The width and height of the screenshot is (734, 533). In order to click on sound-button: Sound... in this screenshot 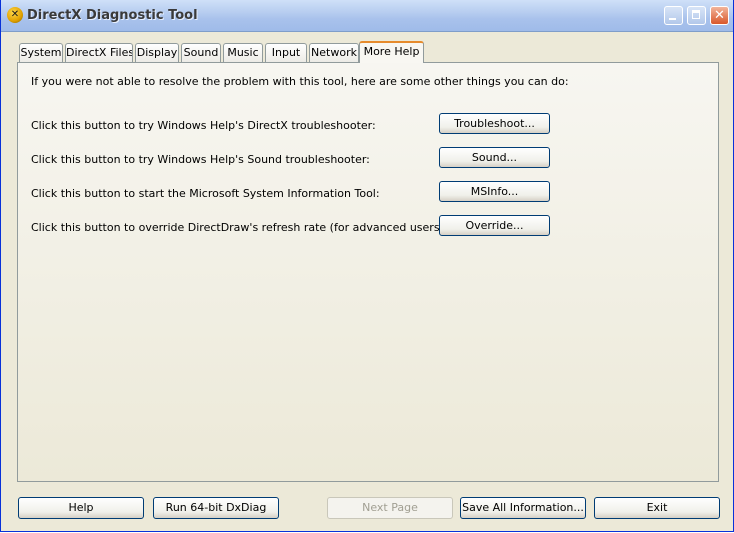, I will do `click(494, 157)`.